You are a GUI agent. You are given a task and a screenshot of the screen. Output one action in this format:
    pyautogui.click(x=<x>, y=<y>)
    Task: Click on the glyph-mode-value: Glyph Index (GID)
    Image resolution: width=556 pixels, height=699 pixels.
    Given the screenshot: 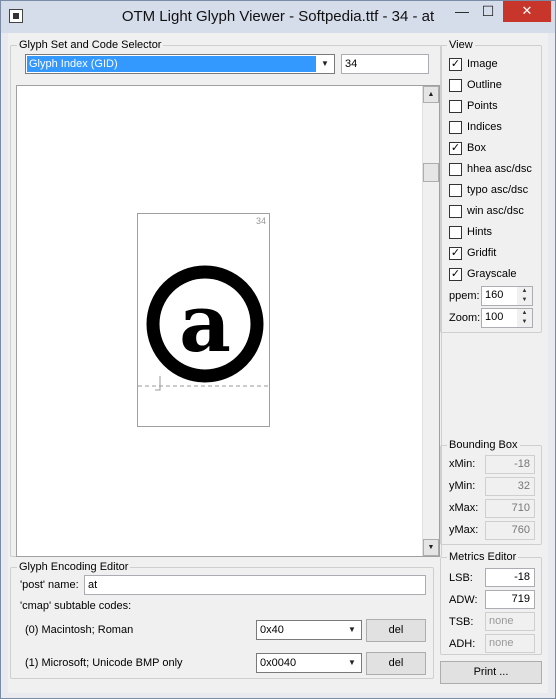 What is the action you would take?
    pyautogui.click(x=171, y=64)
    